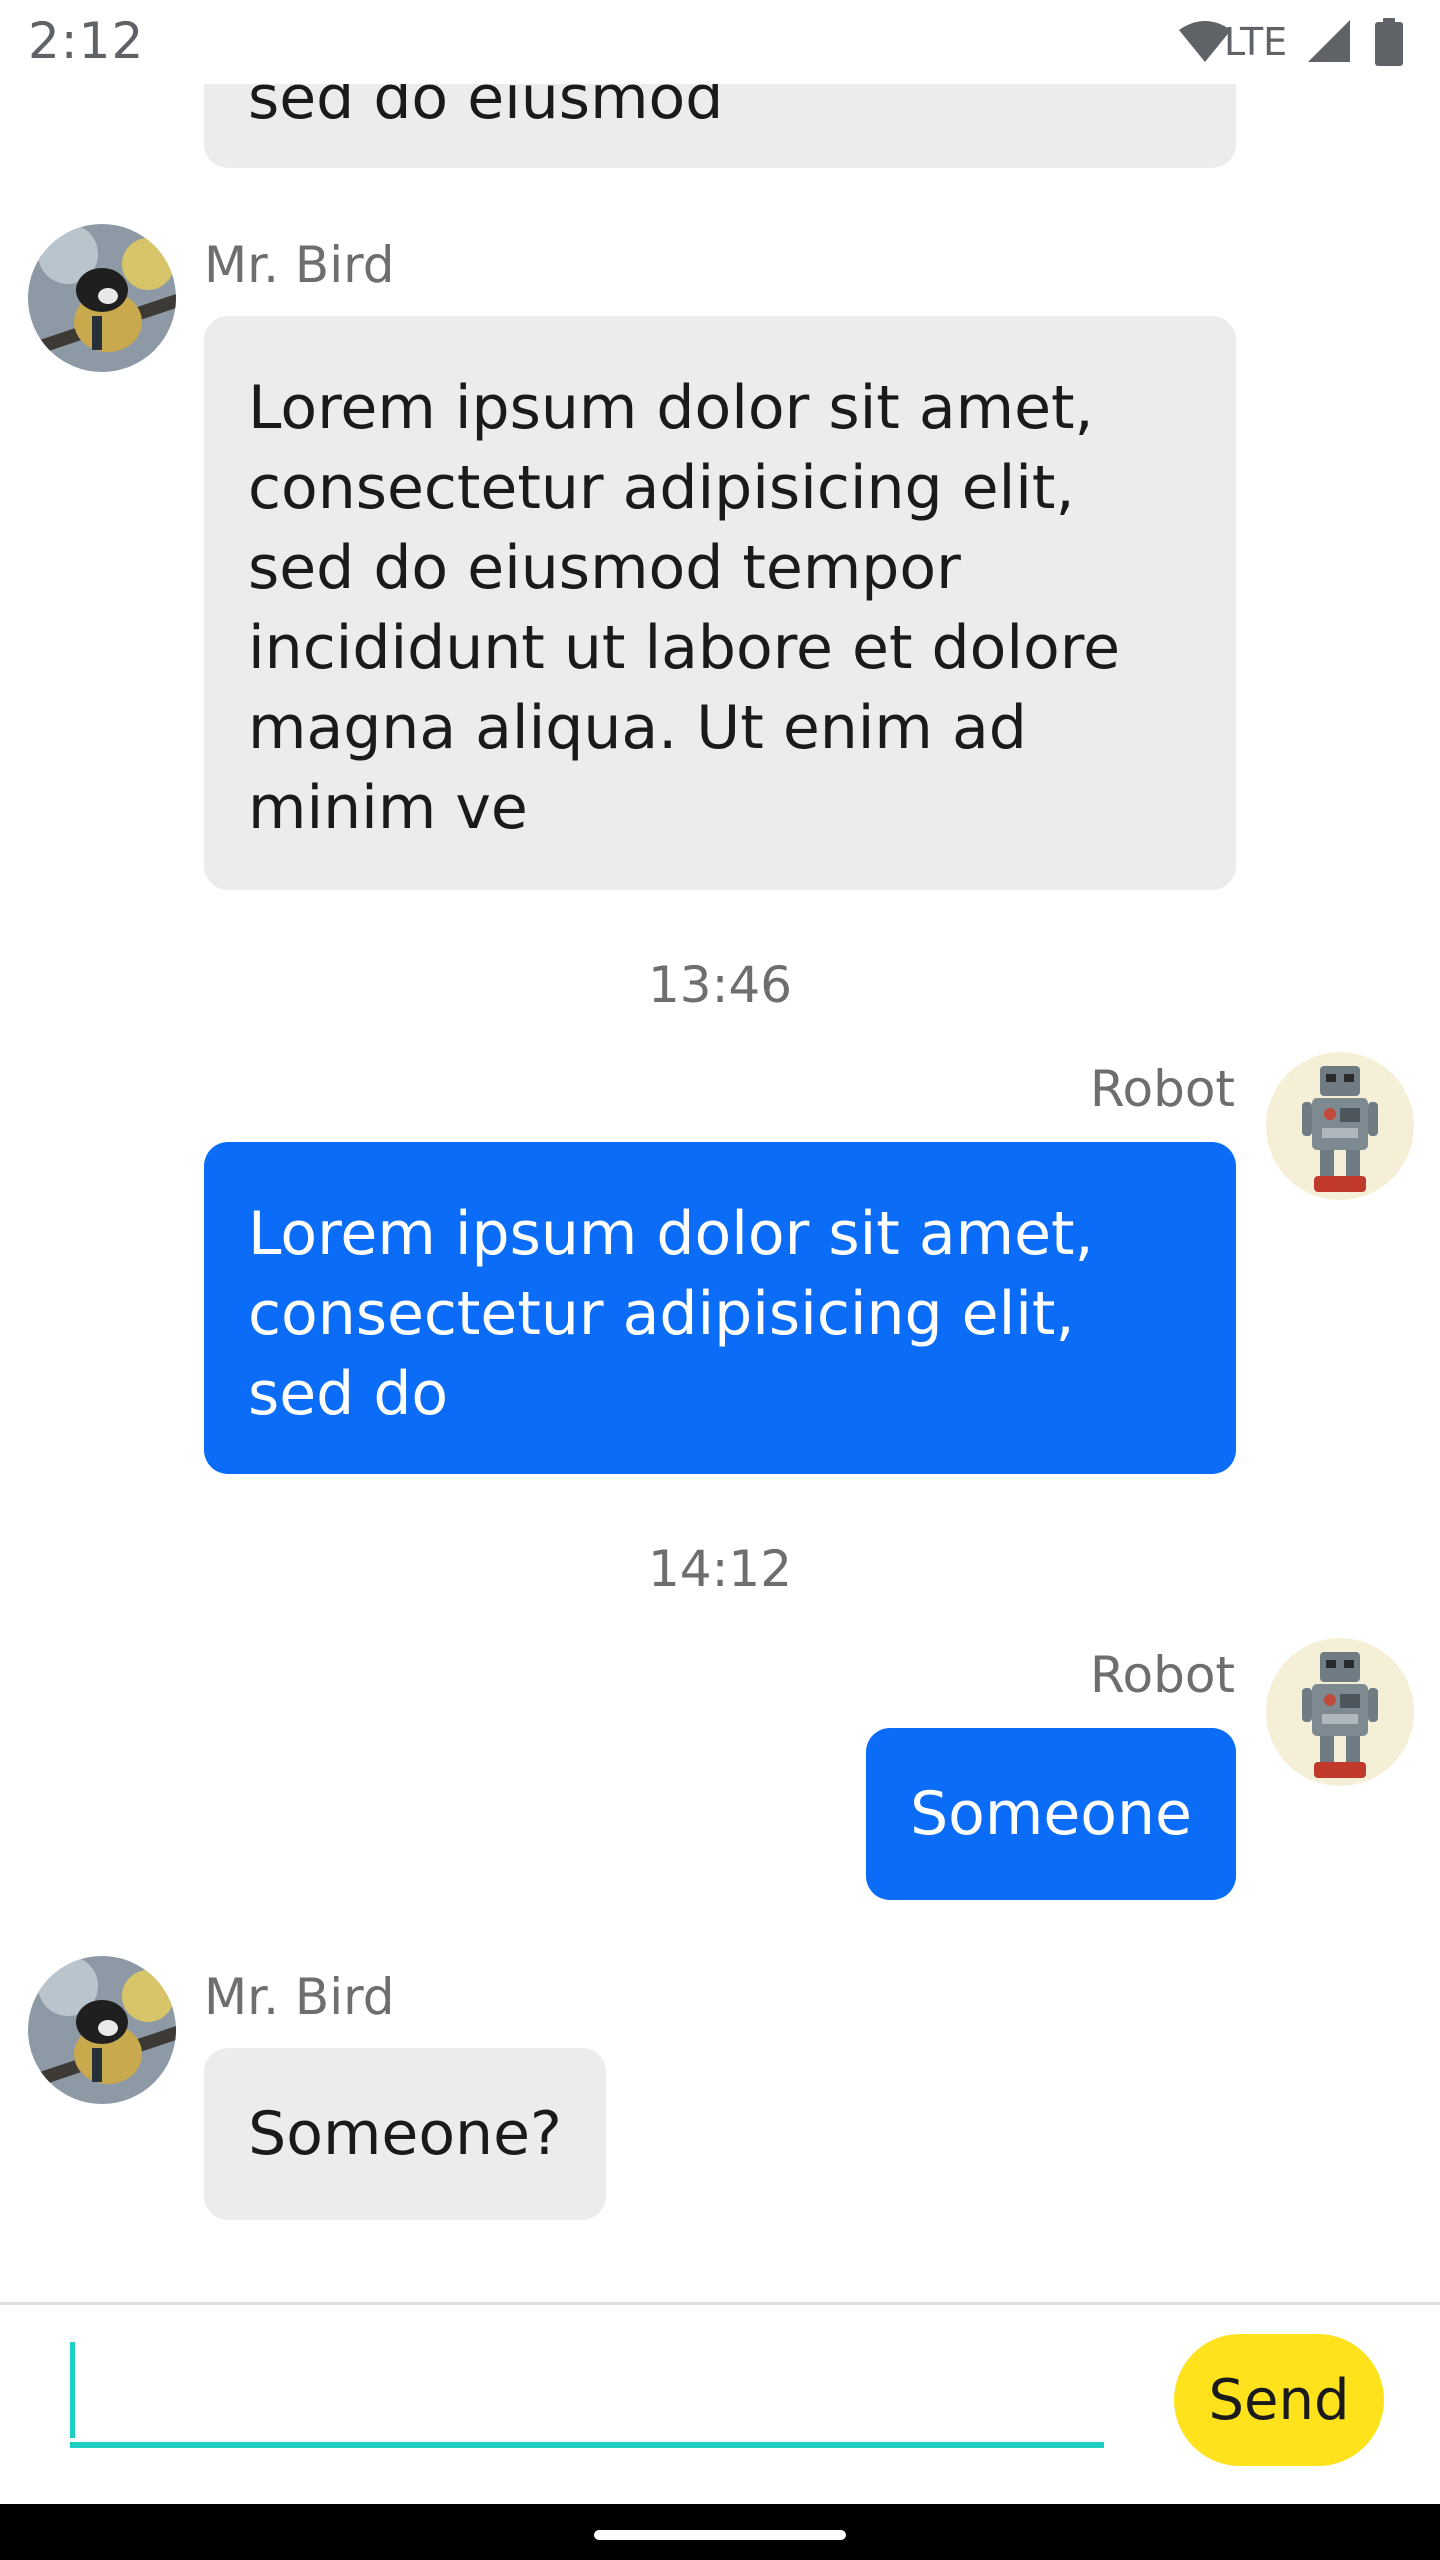 Image resolution: width=1440 pixels, height=2560 pixels. I want to click on network-type: LTE, so click(1256, 42).